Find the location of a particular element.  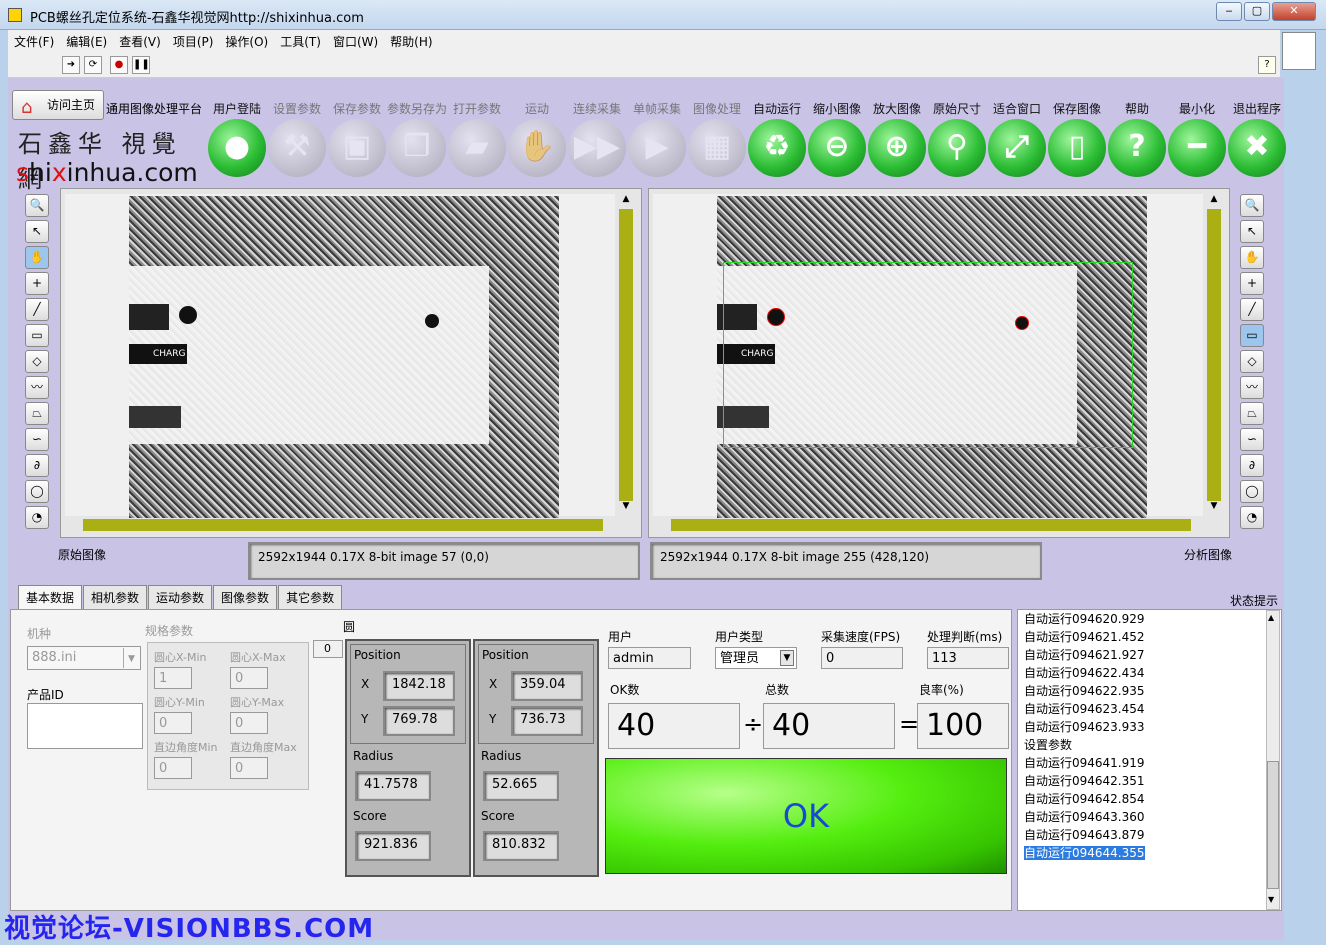

toolbar-button: ▣ is located at coordinates (357, 148).